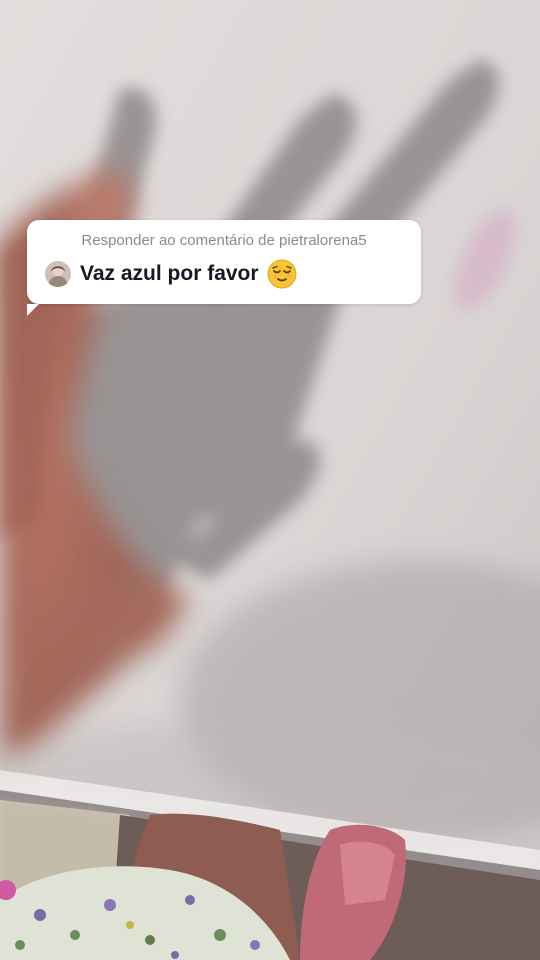 This screenshot has height=960, width=540. Describe the element at coordinates (224, 240) in the screenshot. I see `reply-header: Responder ao comentário de pietralorena5` at that location.